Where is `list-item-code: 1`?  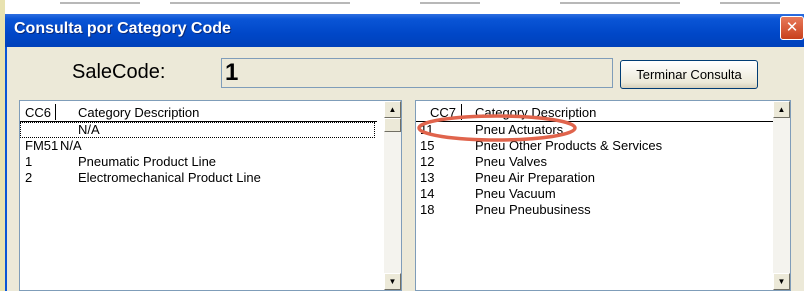 list-item-code: 1 is located at coordinates (29, 161).